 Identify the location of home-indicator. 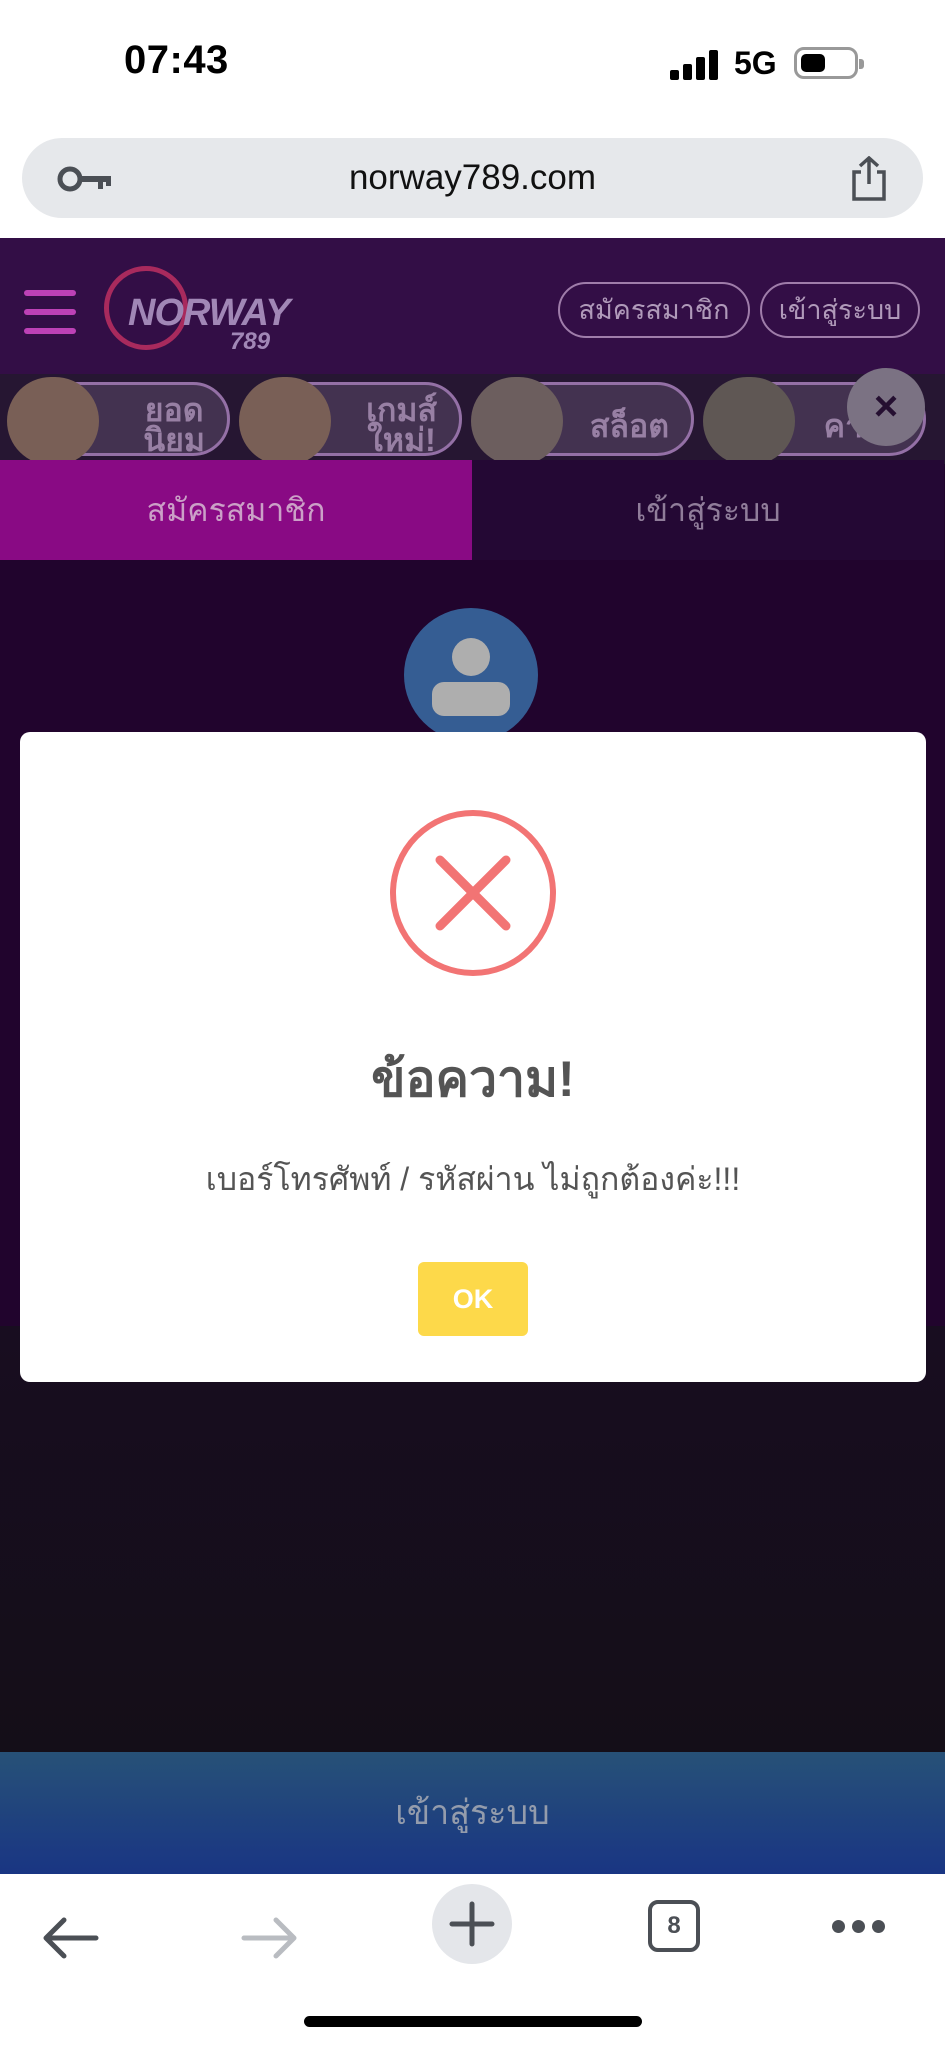
(473, 2021).